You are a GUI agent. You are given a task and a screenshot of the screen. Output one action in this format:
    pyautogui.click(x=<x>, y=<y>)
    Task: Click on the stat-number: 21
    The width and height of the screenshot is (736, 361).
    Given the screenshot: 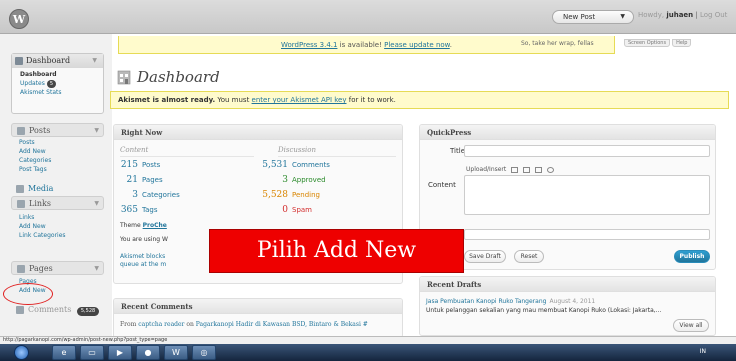 What is the action you would take?
    pyautogui.click(x=132, y=180)
    